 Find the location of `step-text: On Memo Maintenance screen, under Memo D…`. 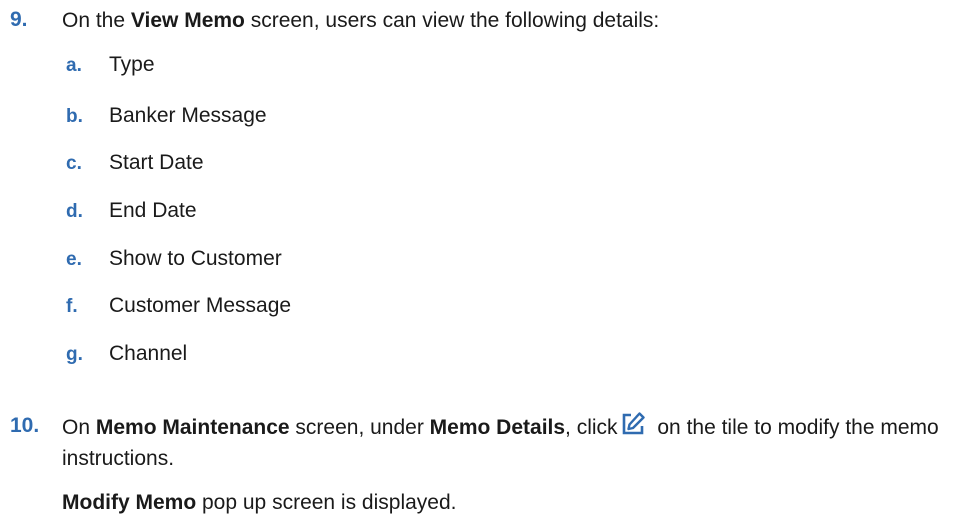

step-text: On Memo Maintenance screen, under Memo D… is located at coordinates (515, 442).